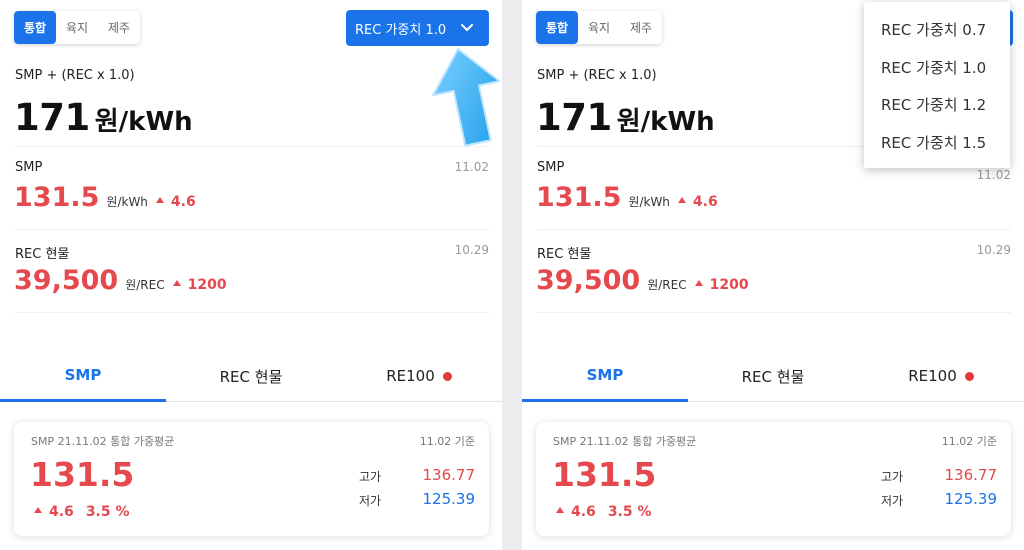  Describe the element at coordinates (937, 68) in the screenshot. I see `dropdown-option-1-0: REC 가중치 1.0` at that location.